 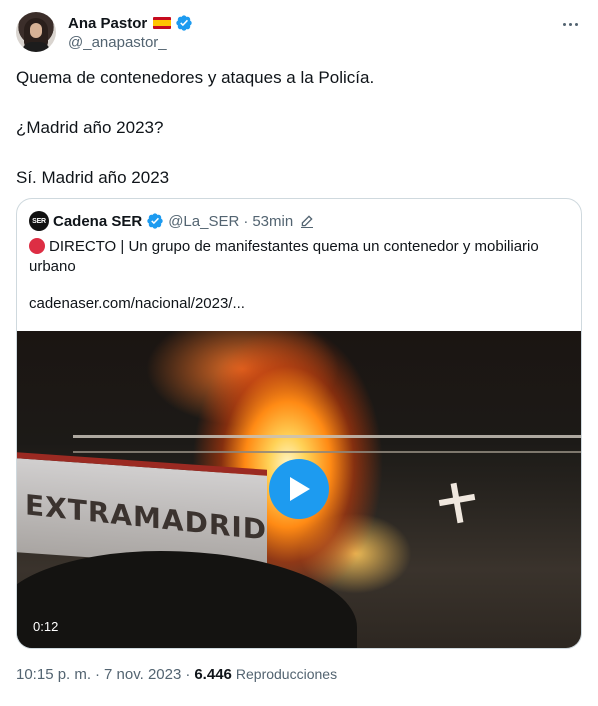 What do you see at coordinates (307, 221) in the screenshot?
I see `edited-pencil-icon` at bounding box center [307, 221].